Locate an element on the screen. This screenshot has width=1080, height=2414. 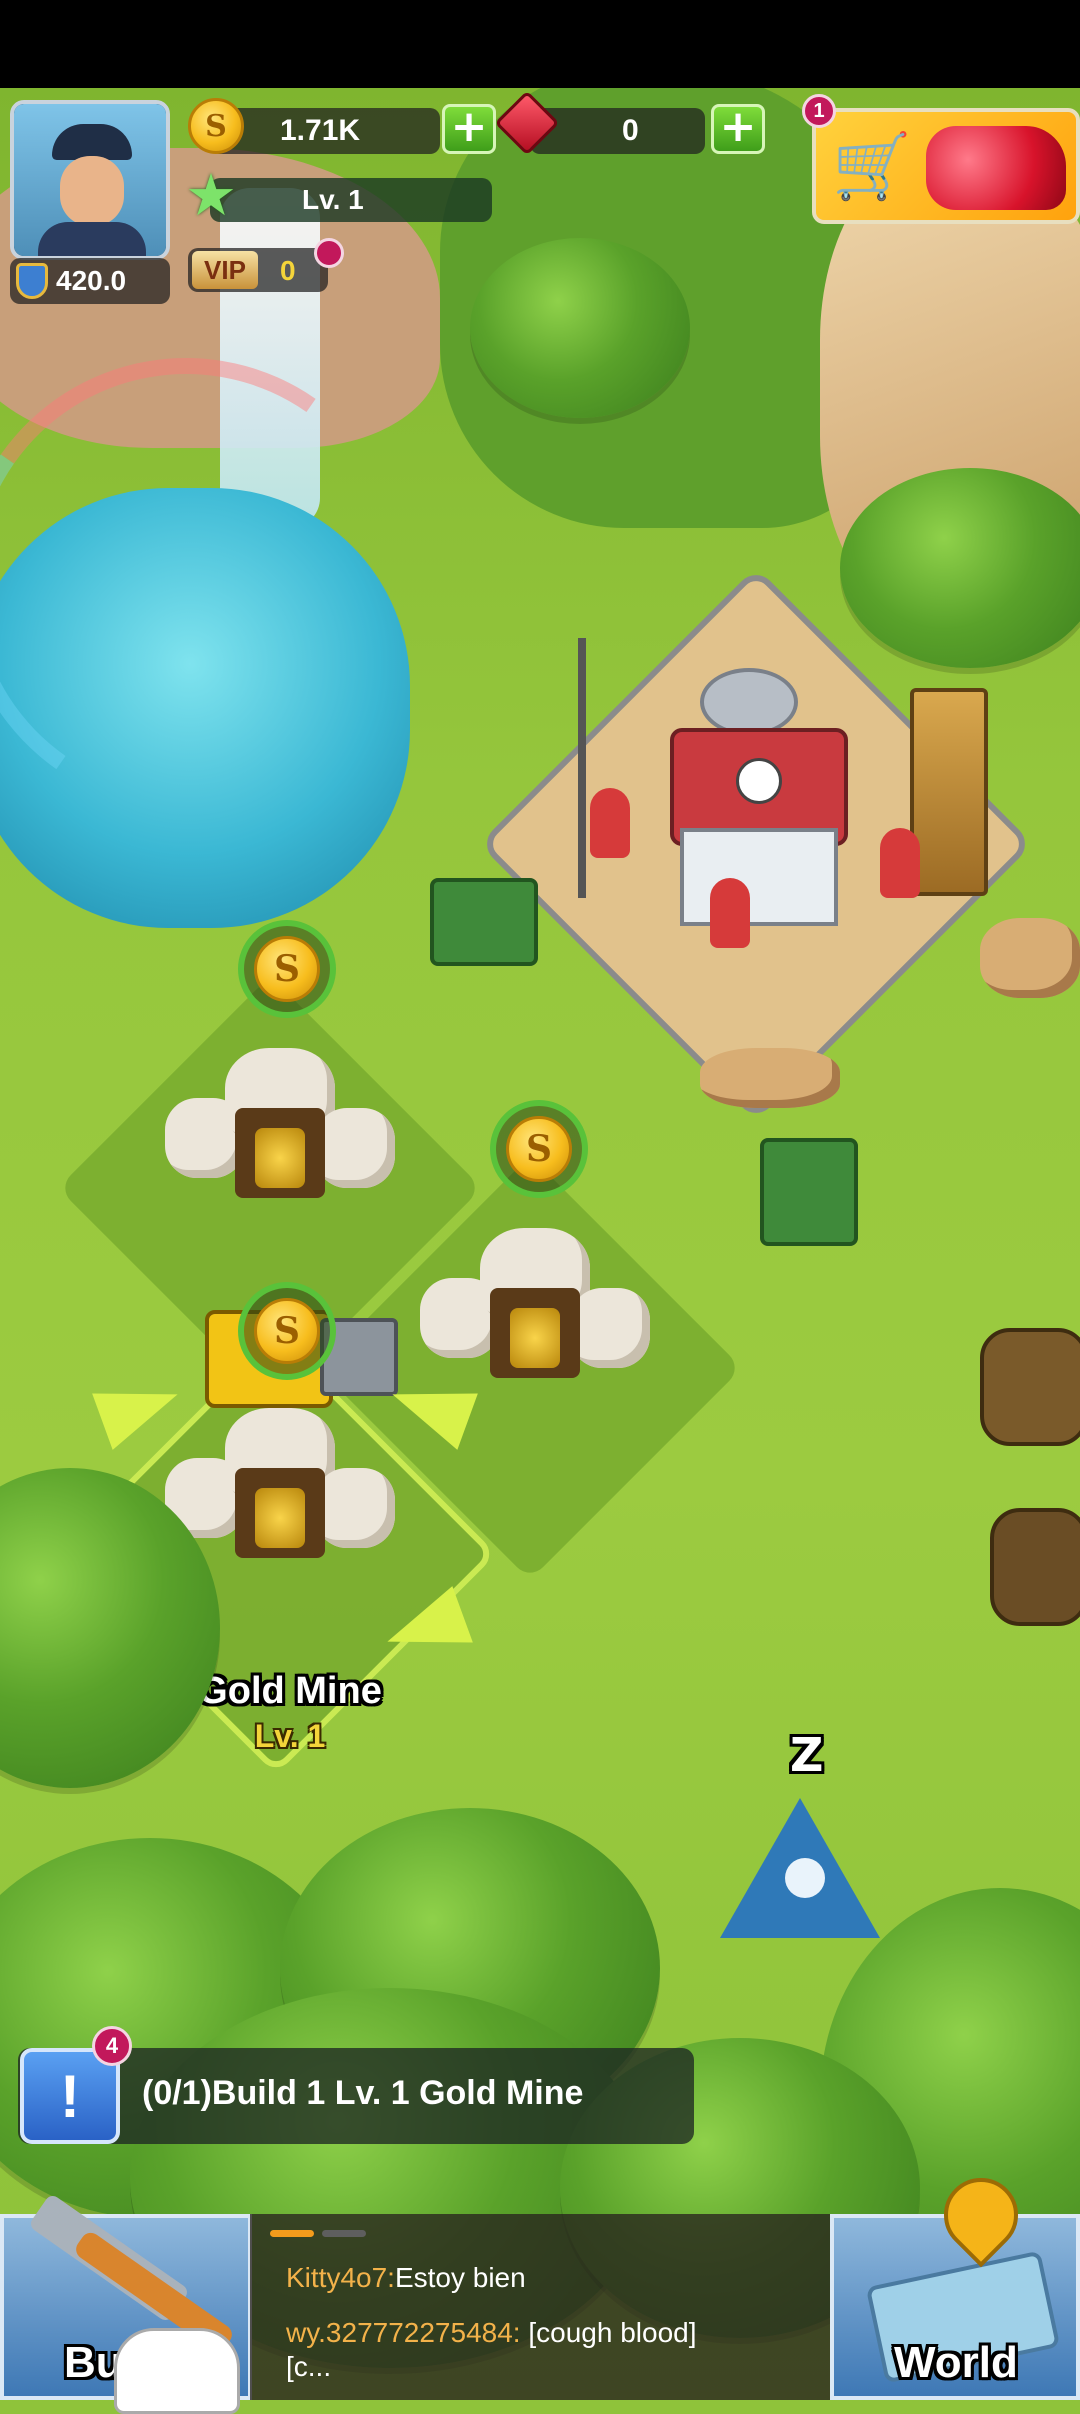
gem-pile-icon is located at coordinates (996, 168).